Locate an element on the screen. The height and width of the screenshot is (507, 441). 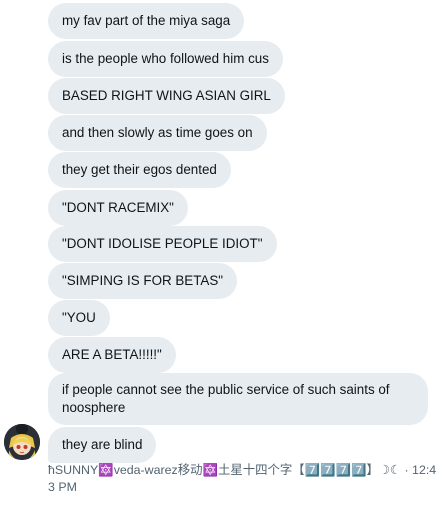
message-text: they are blind is located at coordinates (102, 444).